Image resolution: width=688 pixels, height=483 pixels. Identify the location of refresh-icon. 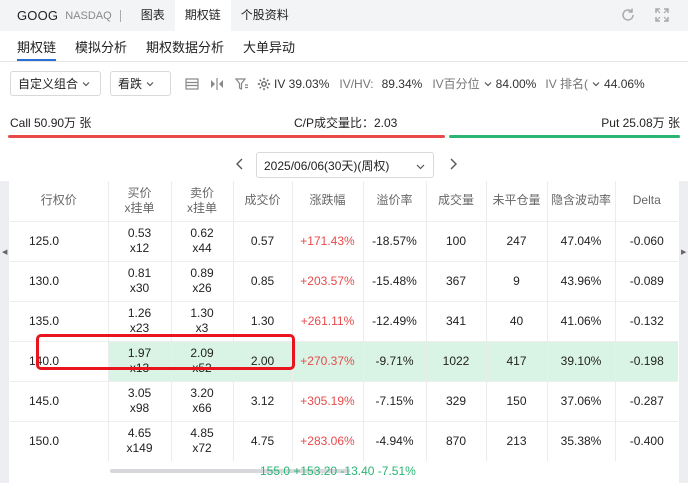
(628, 15).